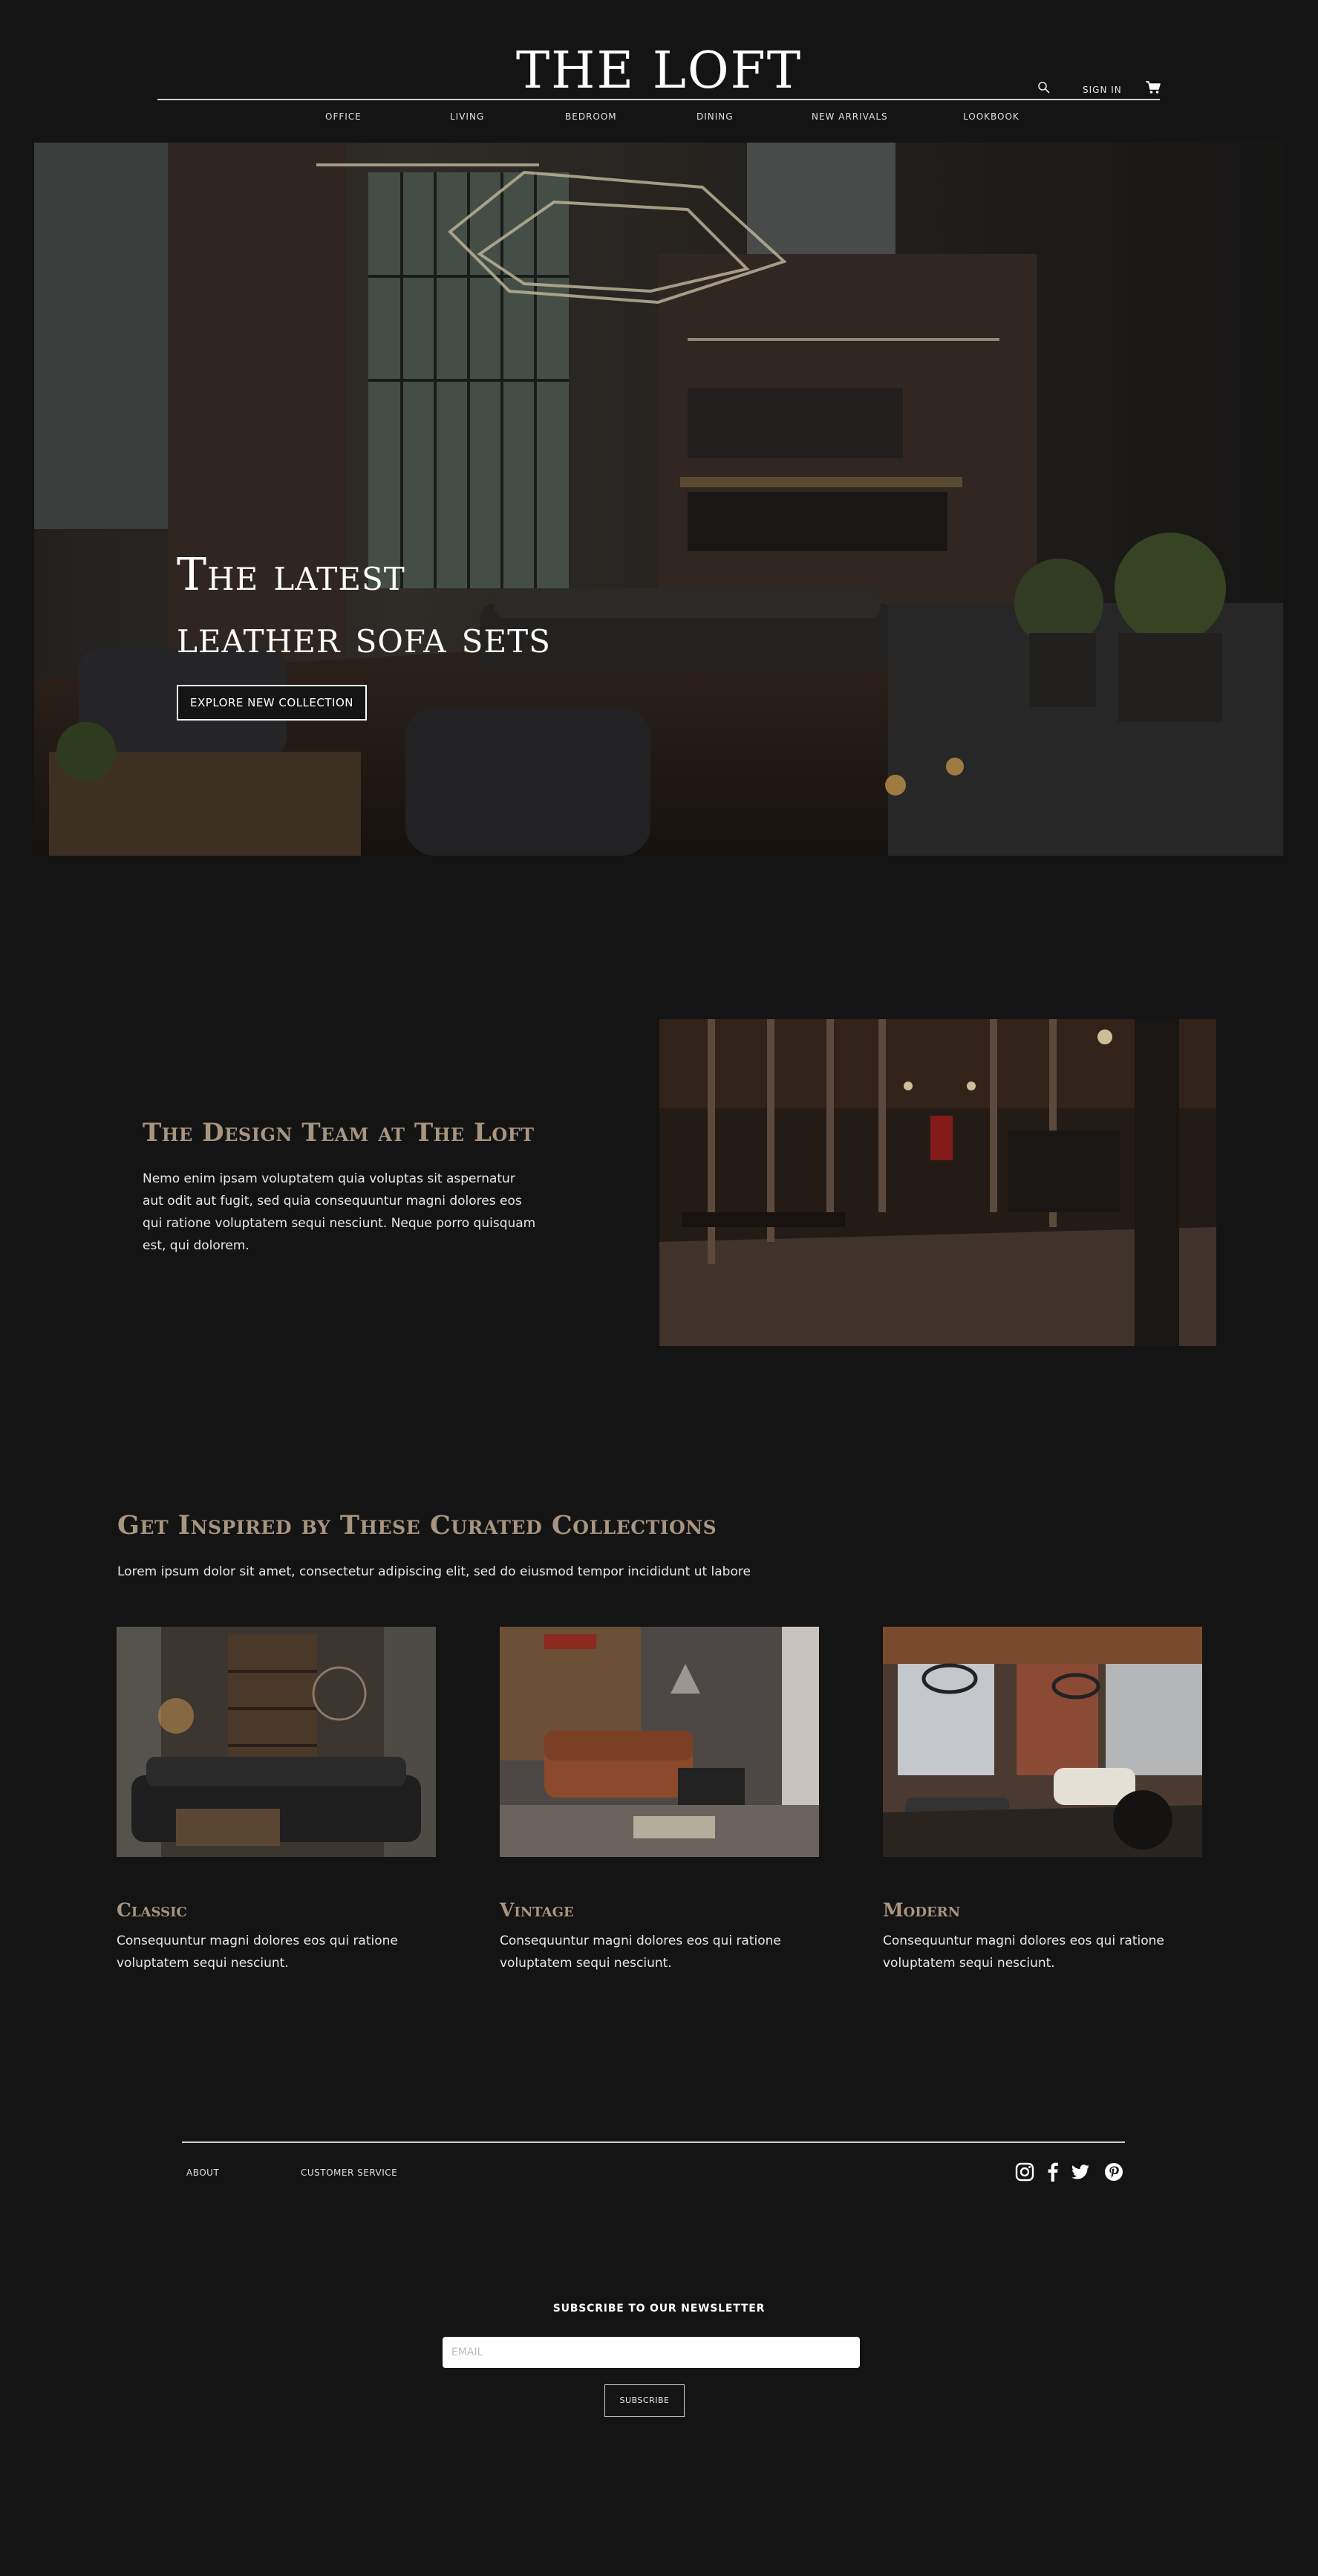  I want to click on footer-about-link: ABOUT, so click(202, 2172).